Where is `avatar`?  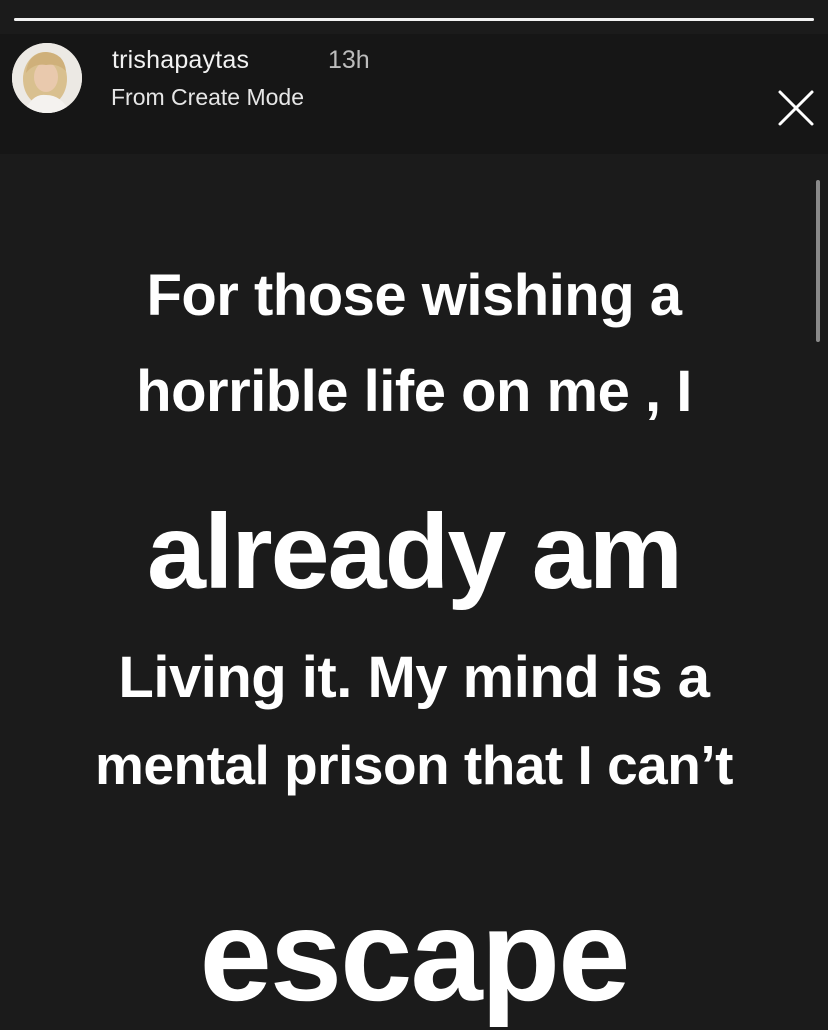
avatar is located at coordinates (47, 78).